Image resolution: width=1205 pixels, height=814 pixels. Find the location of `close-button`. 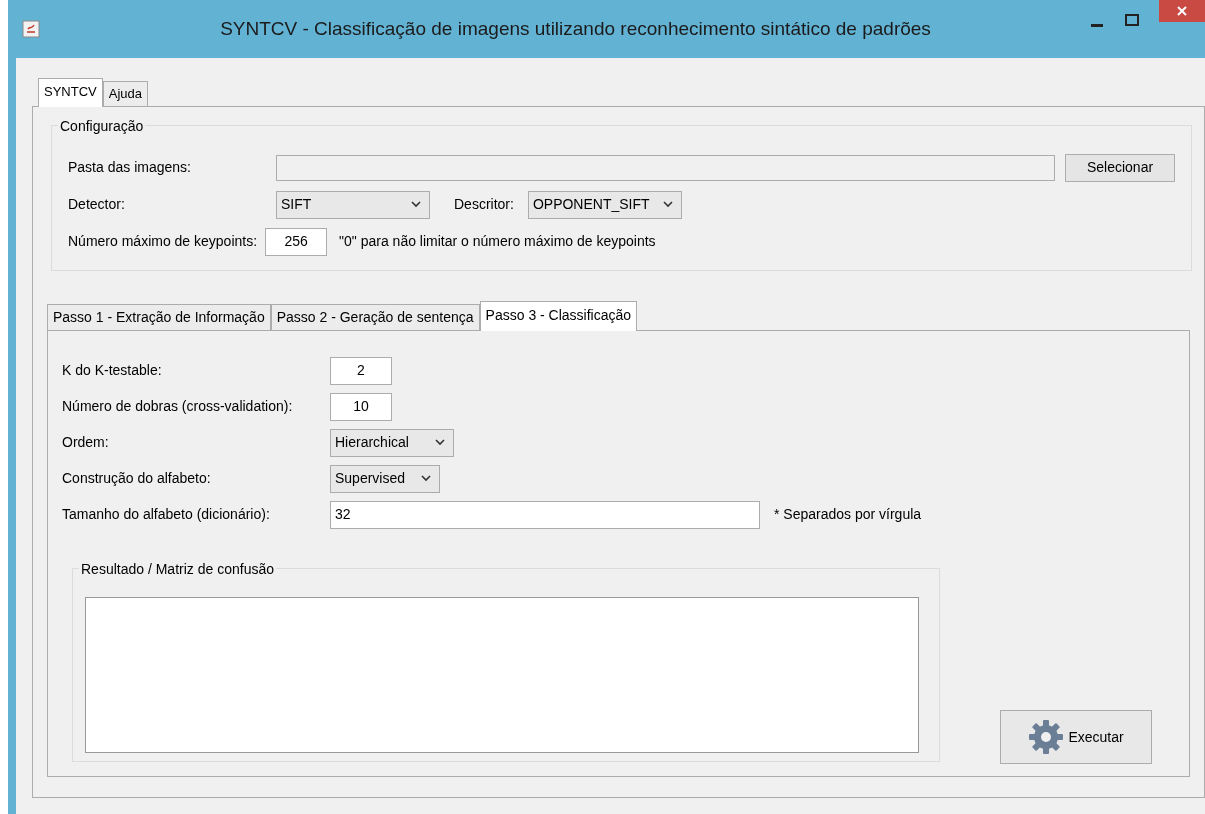

close-button is located at coordinates (1182, 11).